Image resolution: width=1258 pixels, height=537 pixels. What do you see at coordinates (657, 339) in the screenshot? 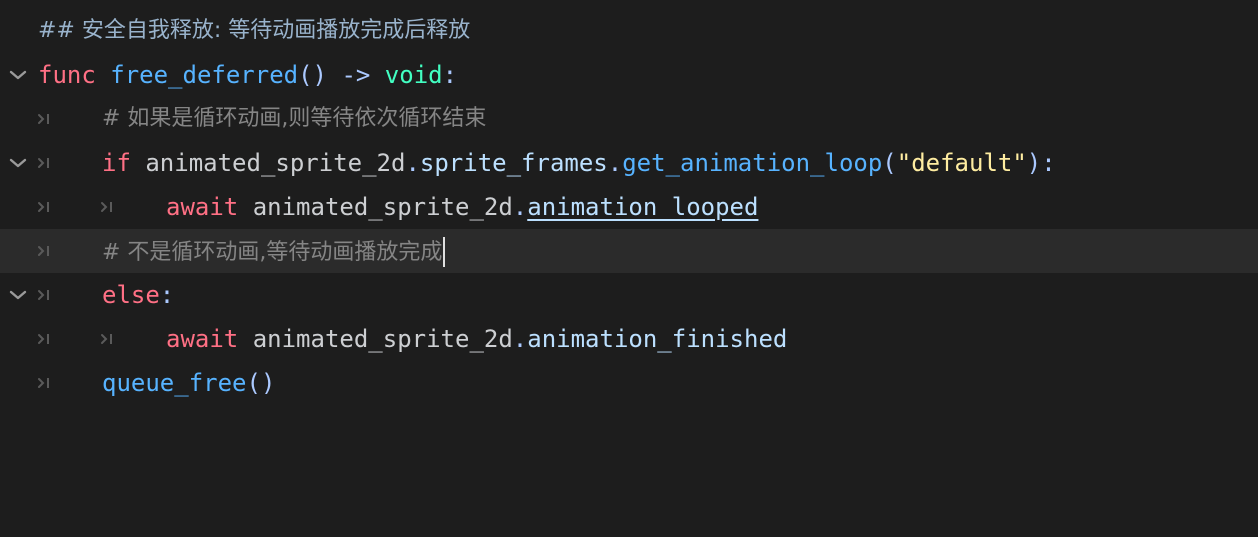
I see `signal-name: animation_finished` at bounding box center [657, 339].